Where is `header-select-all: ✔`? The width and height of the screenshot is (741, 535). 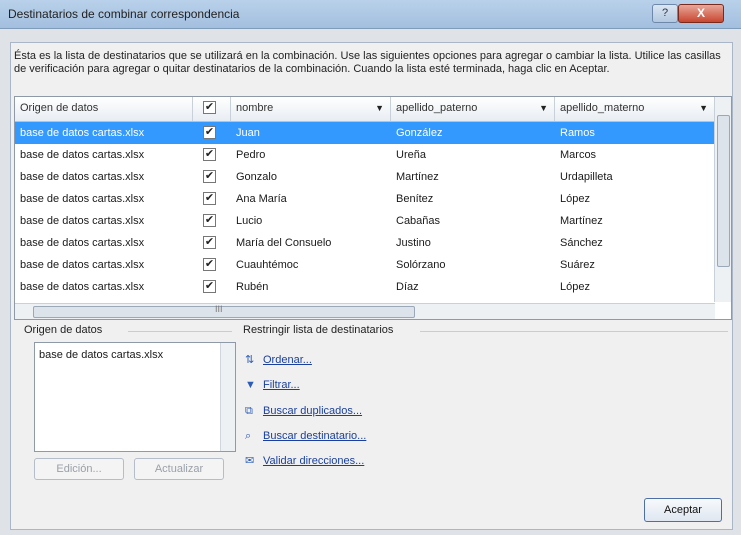 header-select-all: ✔ is located at coordinates (212, 109).